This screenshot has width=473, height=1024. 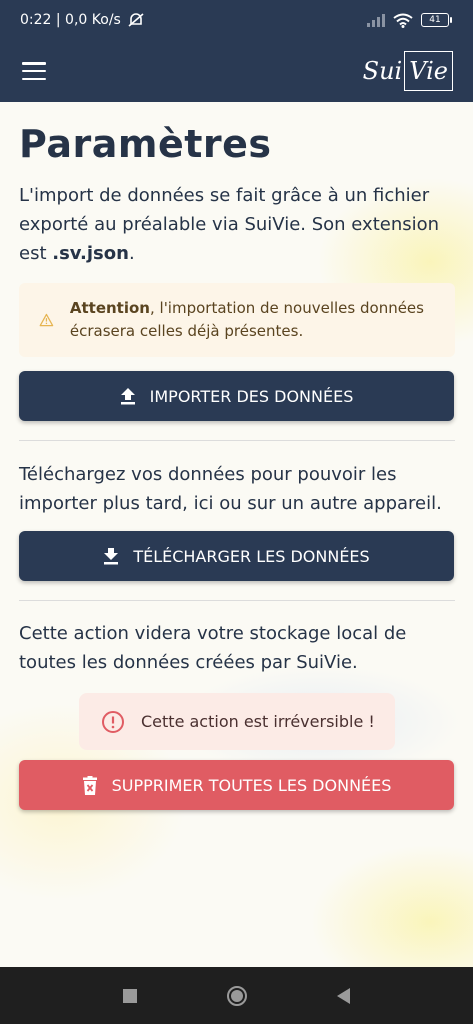 What do you see at coordinates (127, 396) in the screenshot?
I see `upload-icon` at bounding box center [127, 396].